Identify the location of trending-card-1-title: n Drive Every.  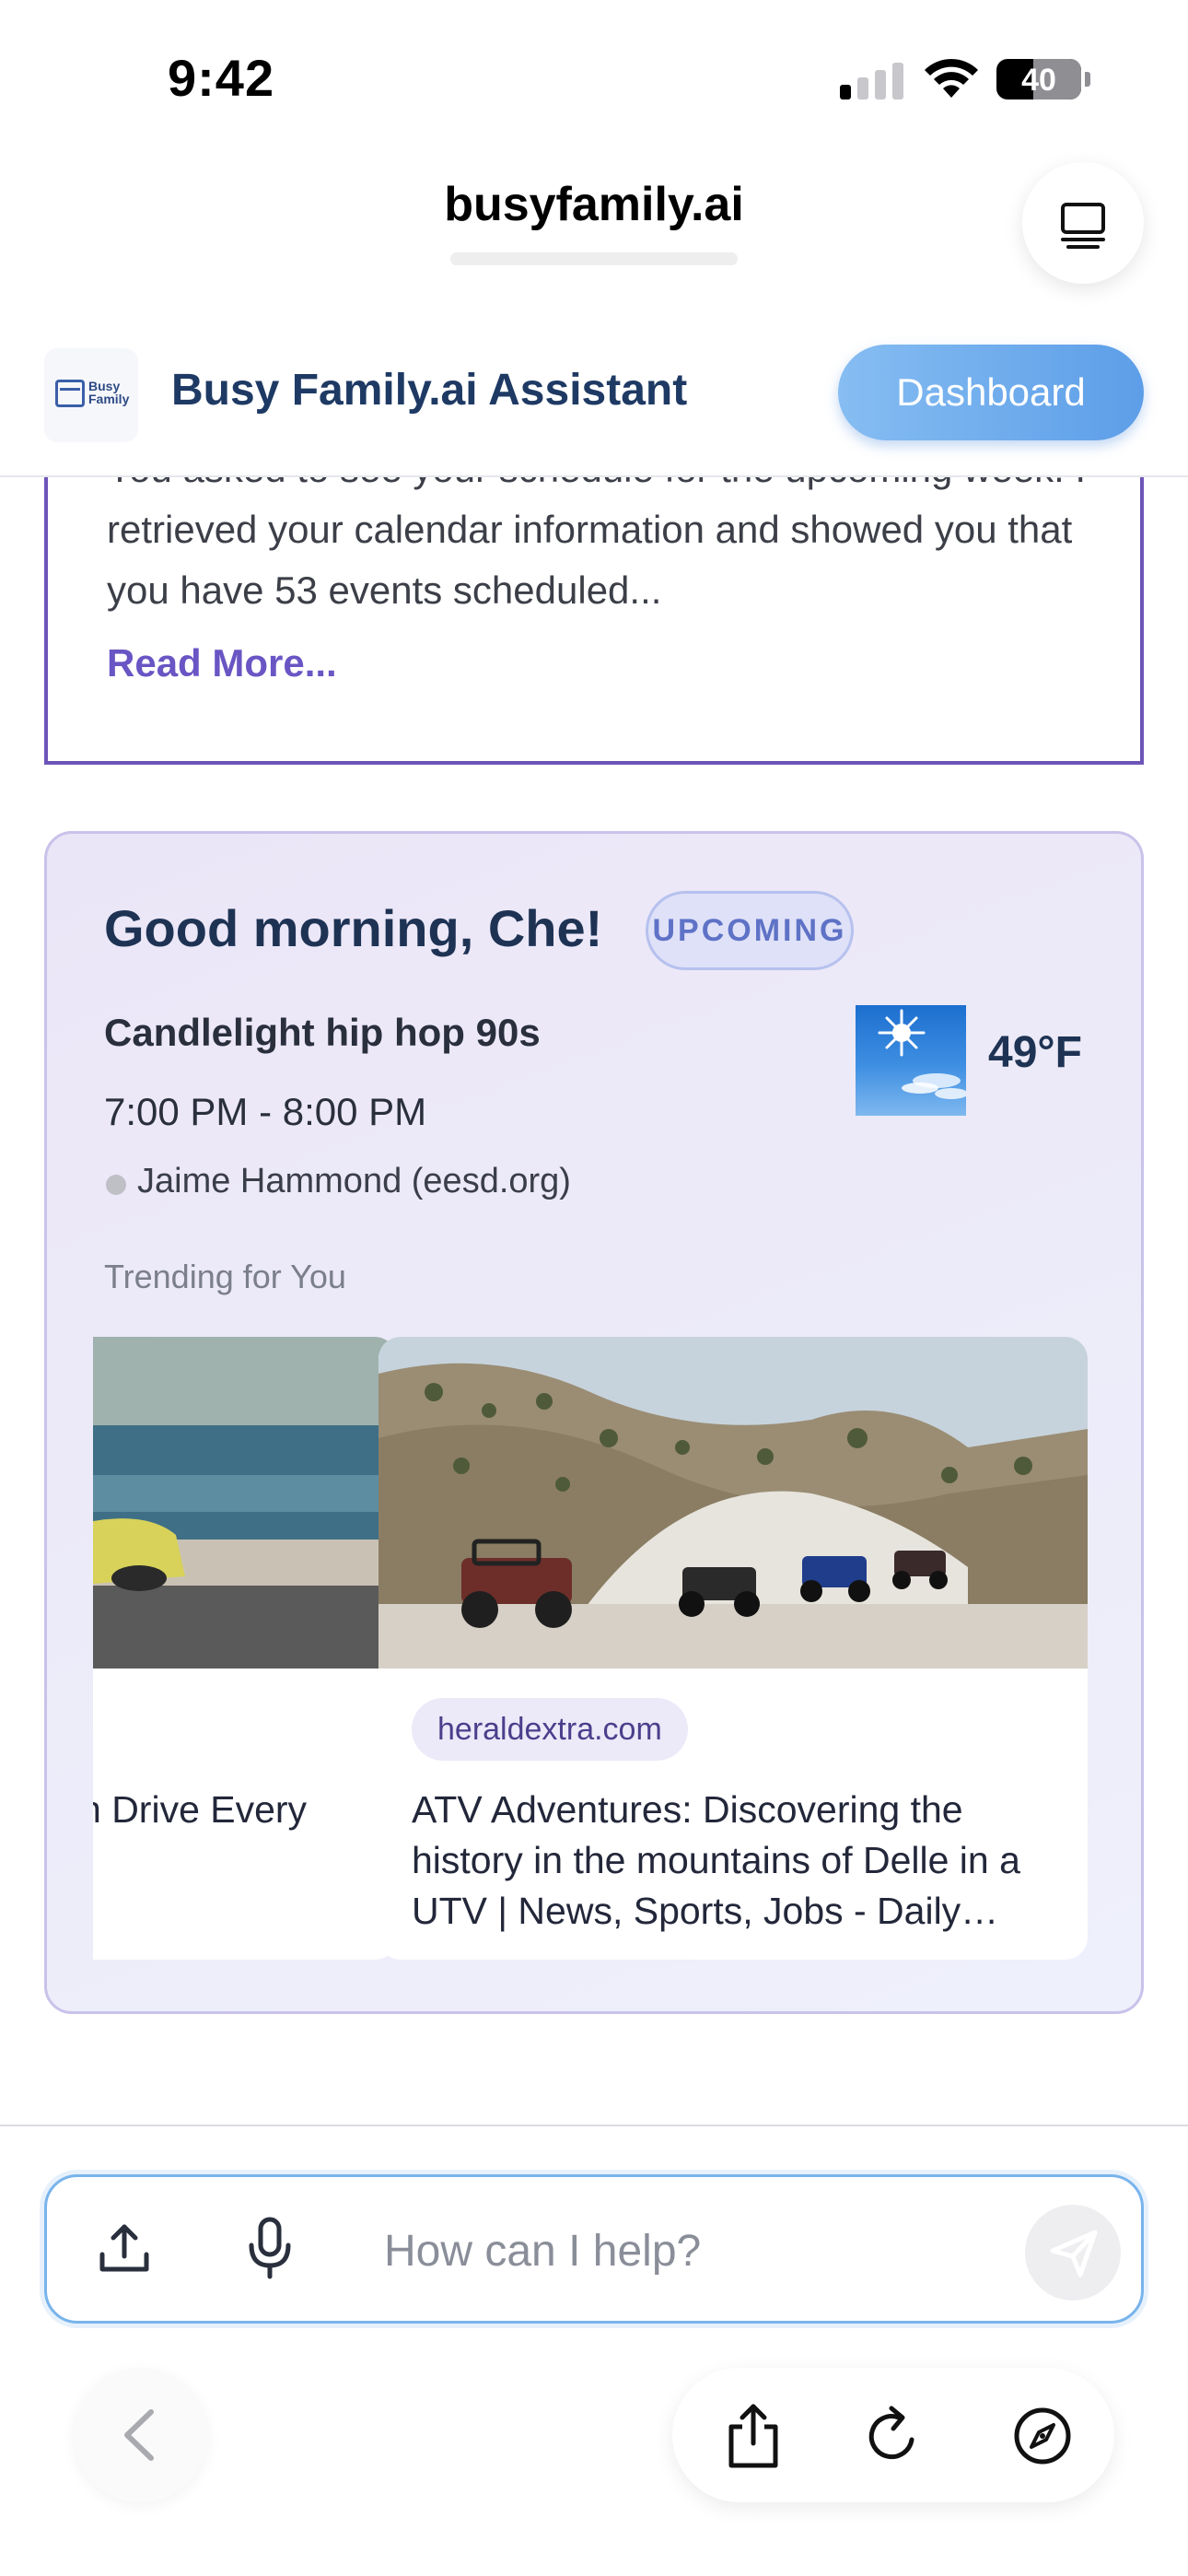
(201, 1809).